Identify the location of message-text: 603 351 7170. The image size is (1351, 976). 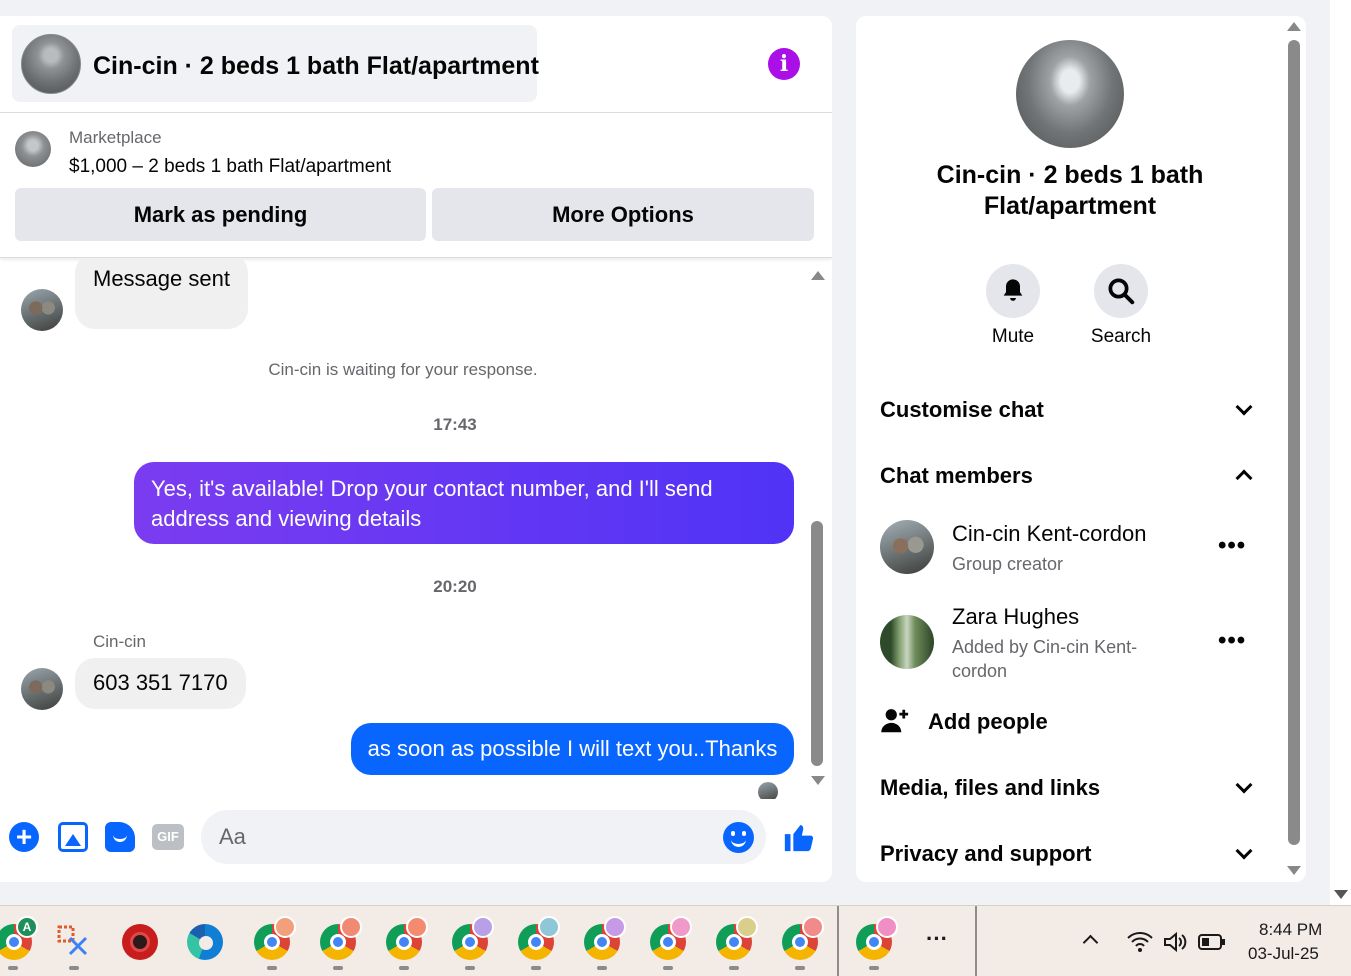
(160, 682).